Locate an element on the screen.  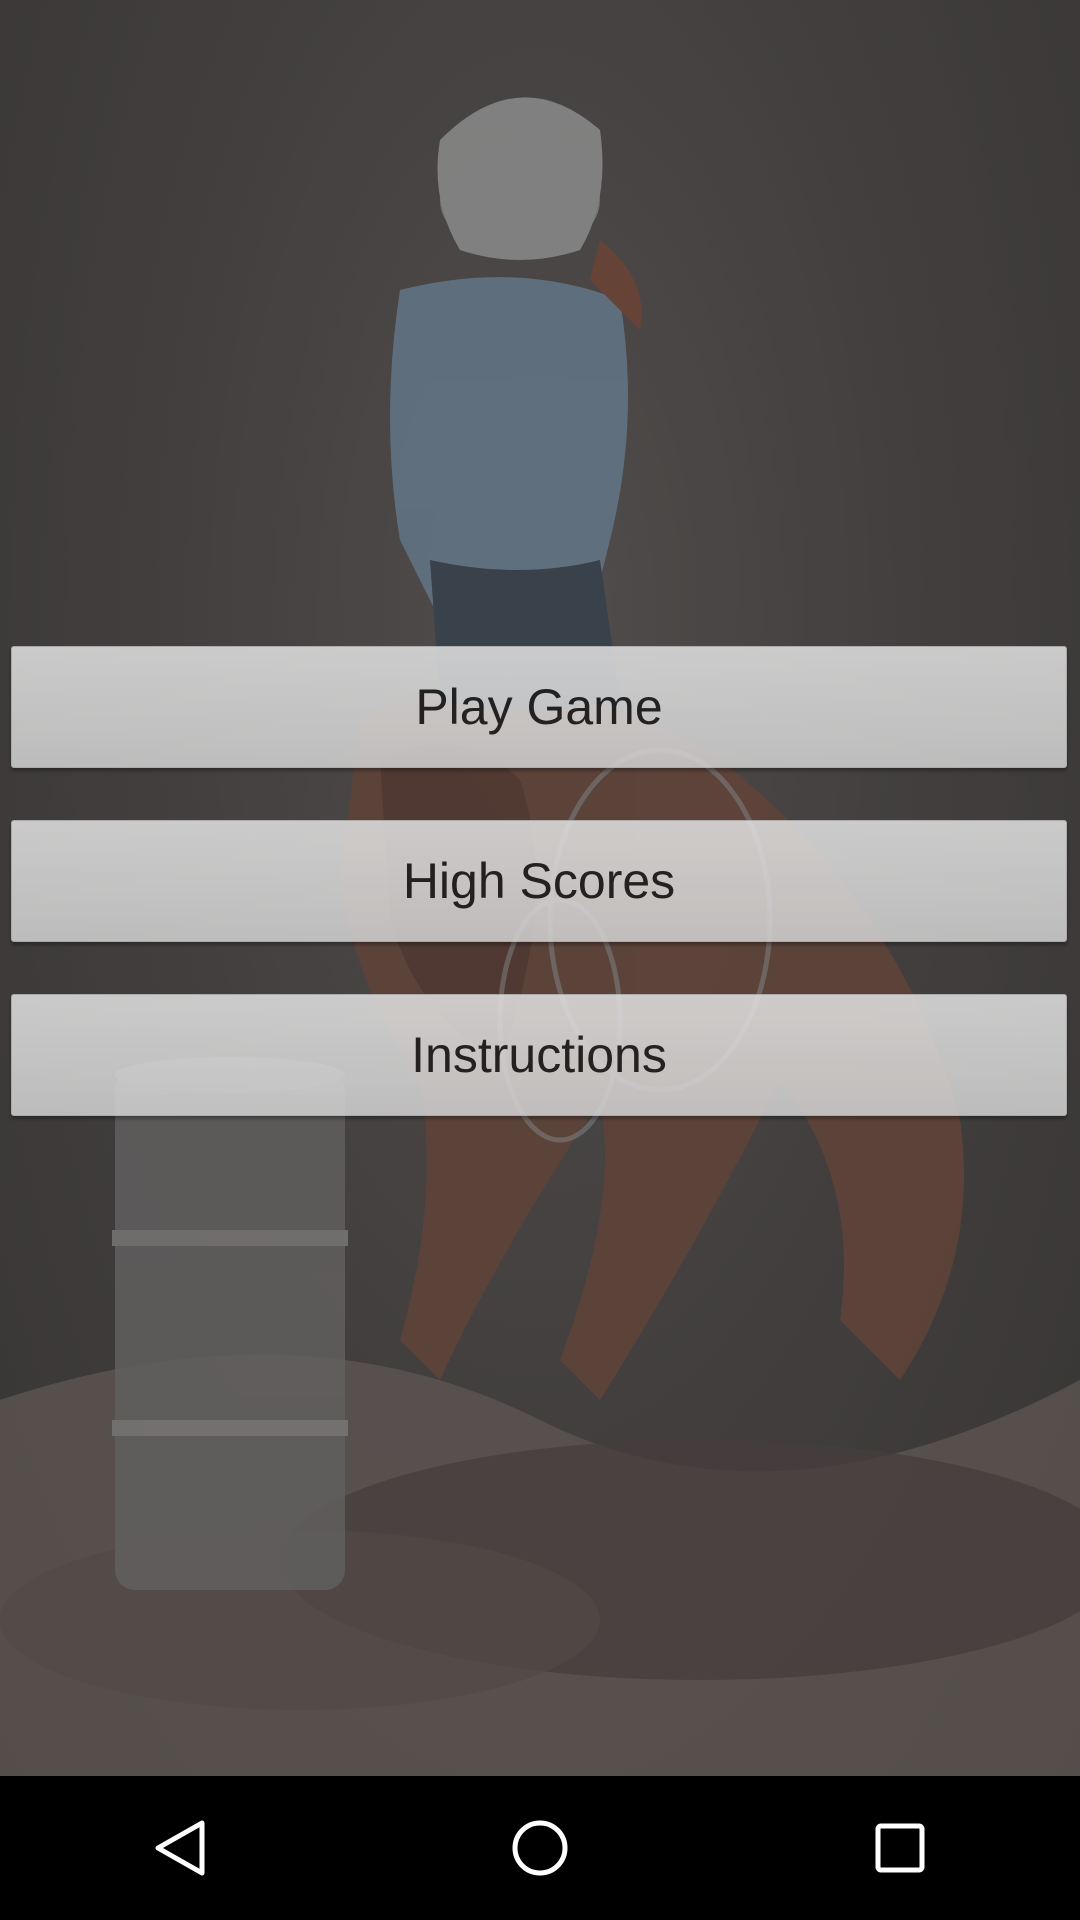
system-navigation-bar is located at coordinates (540, 1848).